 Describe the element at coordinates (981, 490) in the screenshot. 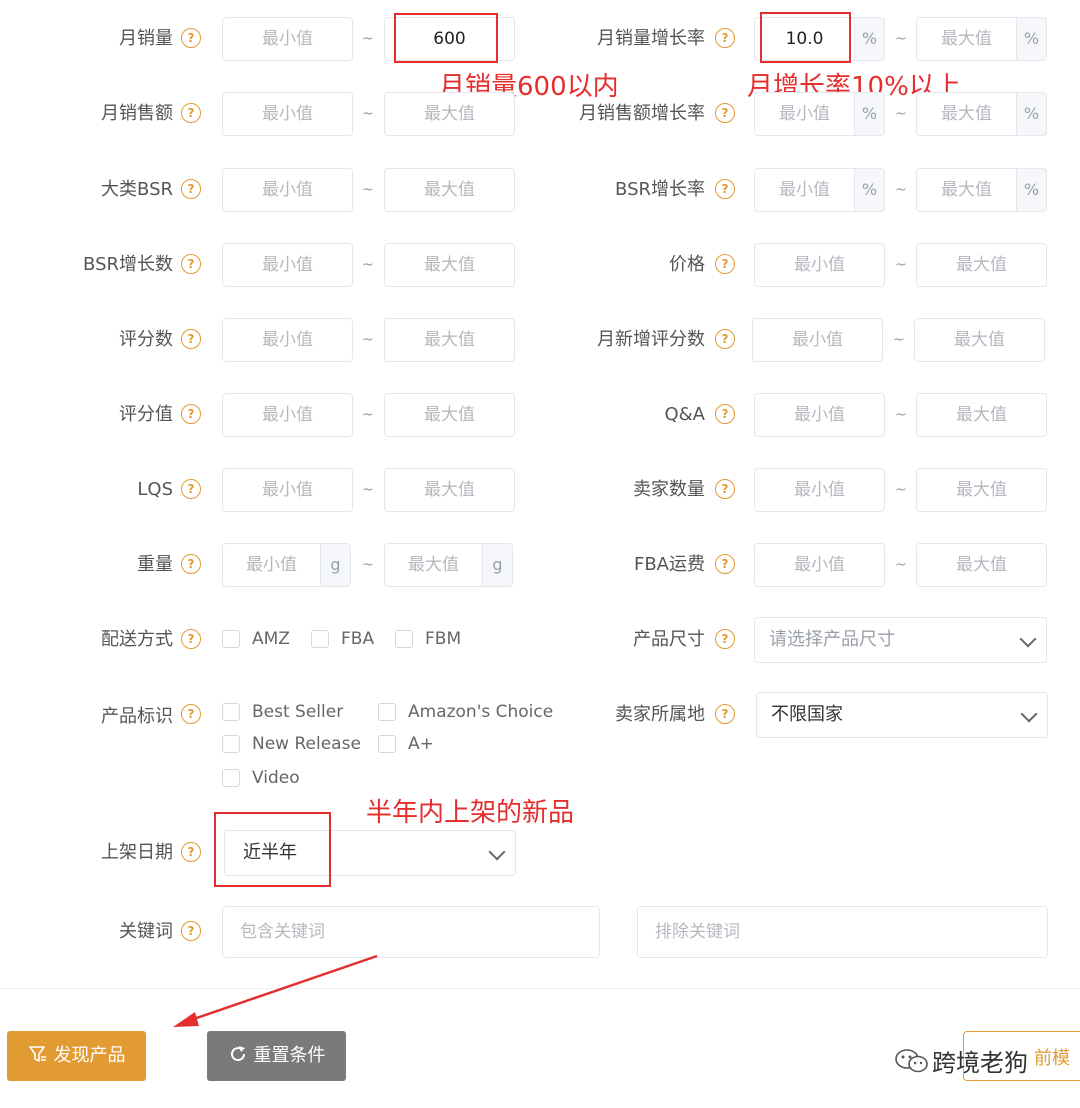

I see `seller-count-max-input: 最大值` at that location.